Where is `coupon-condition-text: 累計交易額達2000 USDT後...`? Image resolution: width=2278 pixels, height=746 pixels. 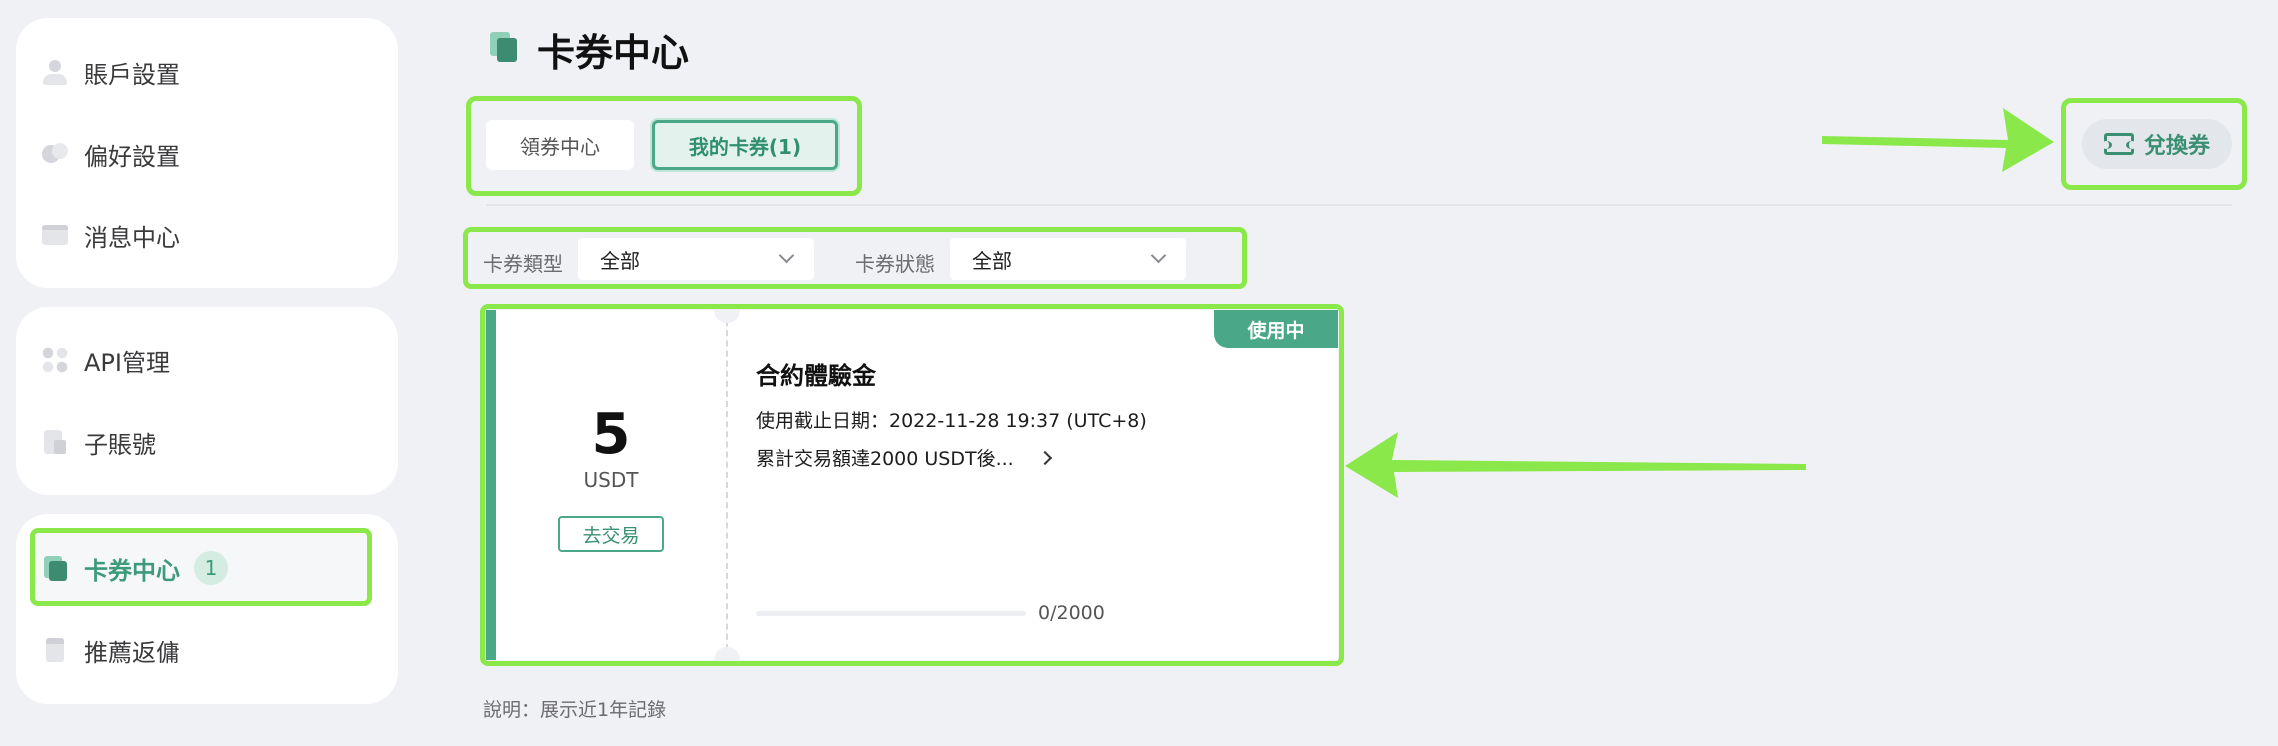 coupon-condition-text: 累計交易額達2000 USDT後... is located at coordinates (885, 459).